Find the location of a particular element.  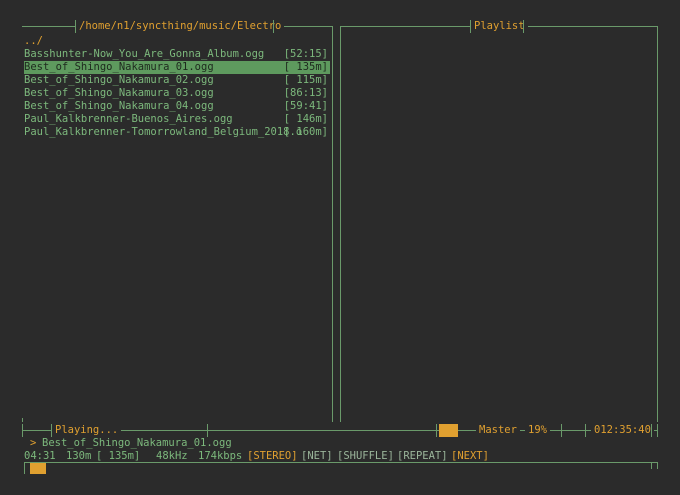

file-list-item: Paul_Kalkbrenner-Buenos_Aires.ogg [ 146m] is located at coordinates (177, 119).